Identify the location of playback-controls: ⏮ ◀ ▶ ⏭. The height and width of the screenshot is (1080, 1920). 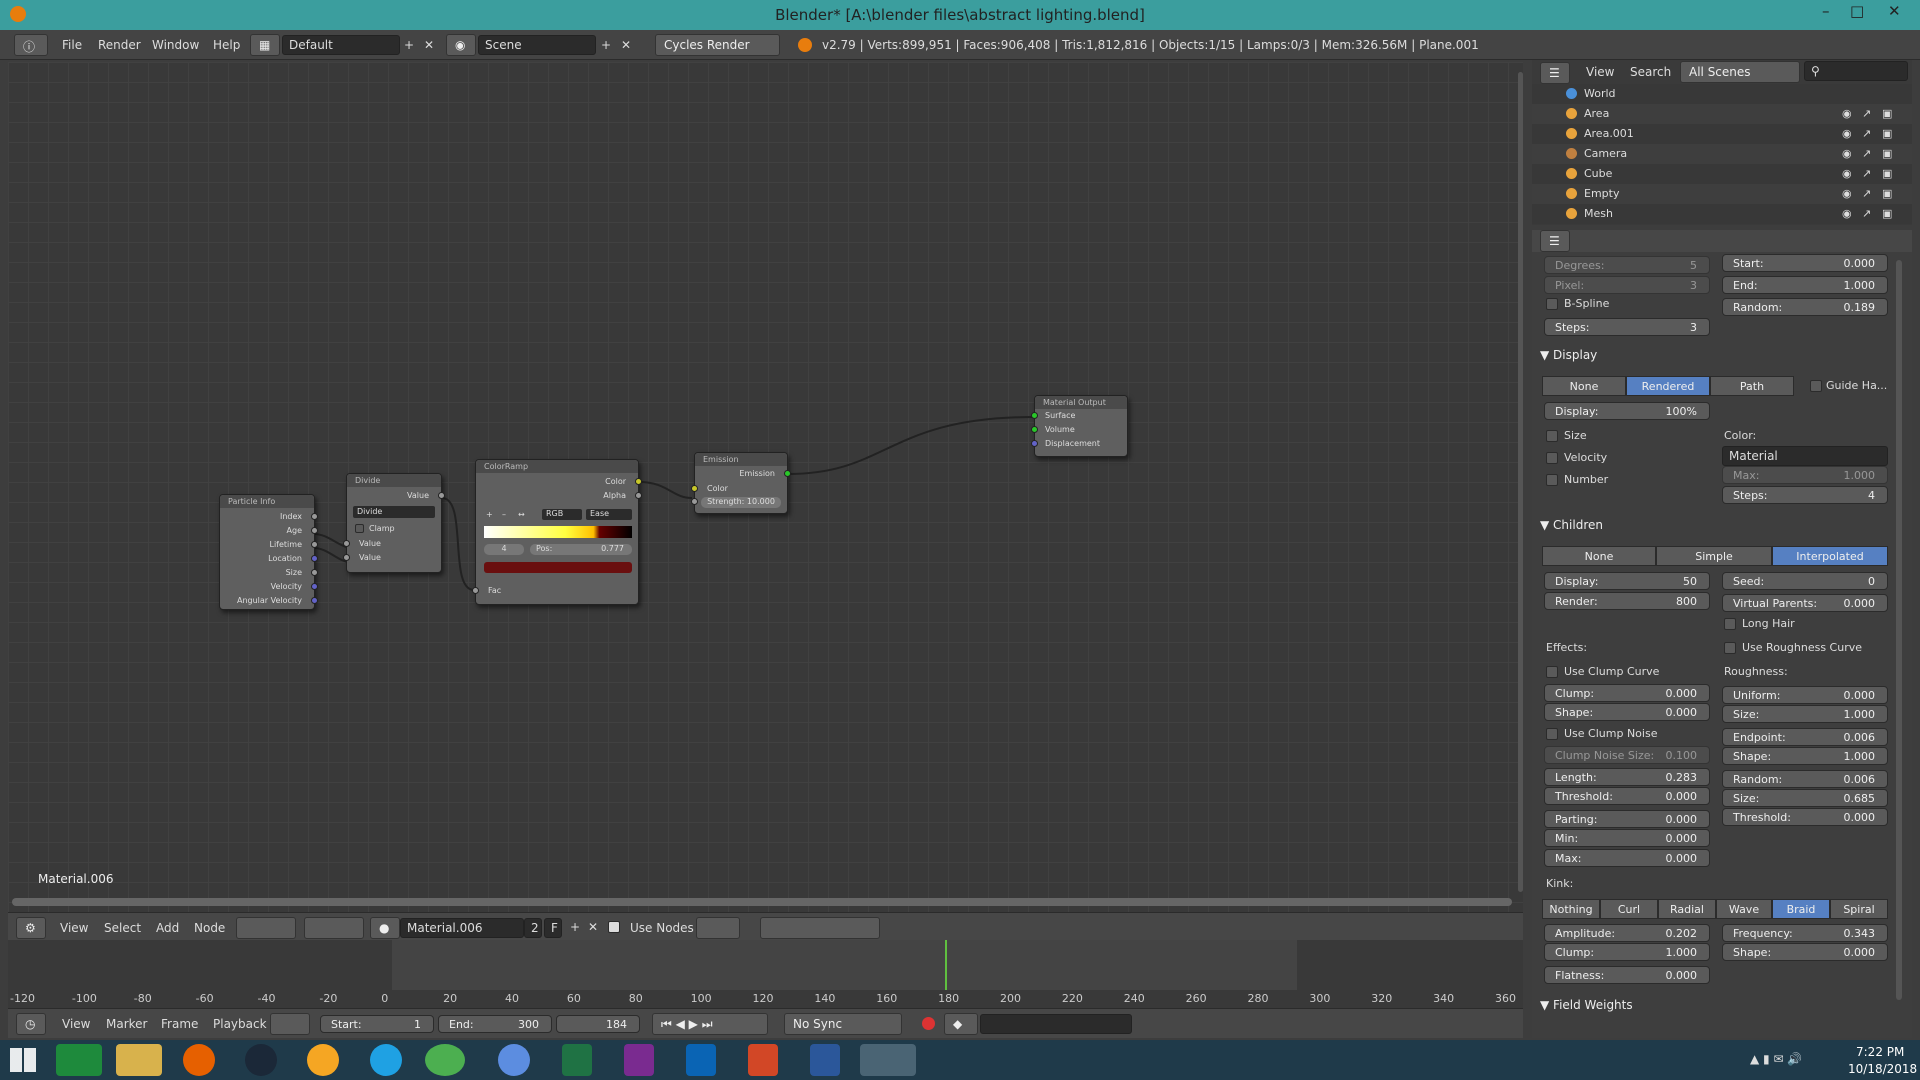
(710, 1024).